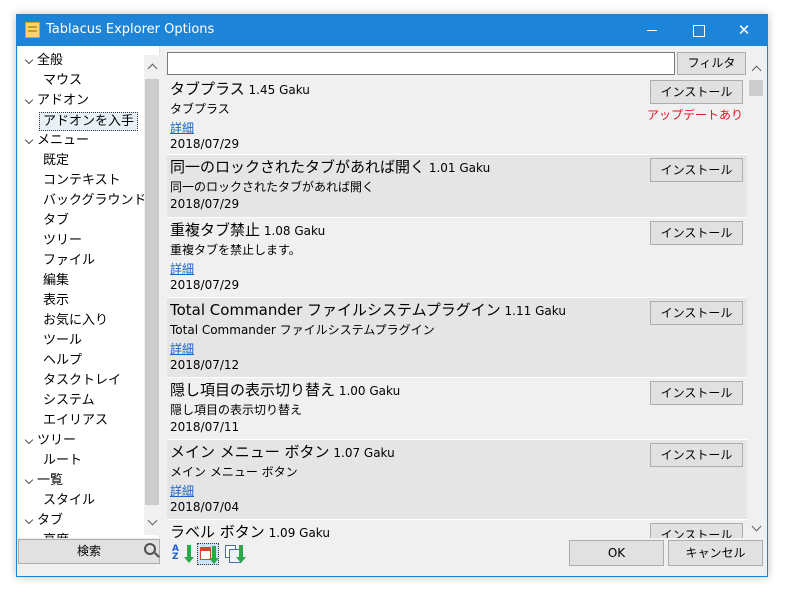  Describe the element at coordinates (57, 440) in the screenshot. I see `tree-item-label: ツリー` at that location.